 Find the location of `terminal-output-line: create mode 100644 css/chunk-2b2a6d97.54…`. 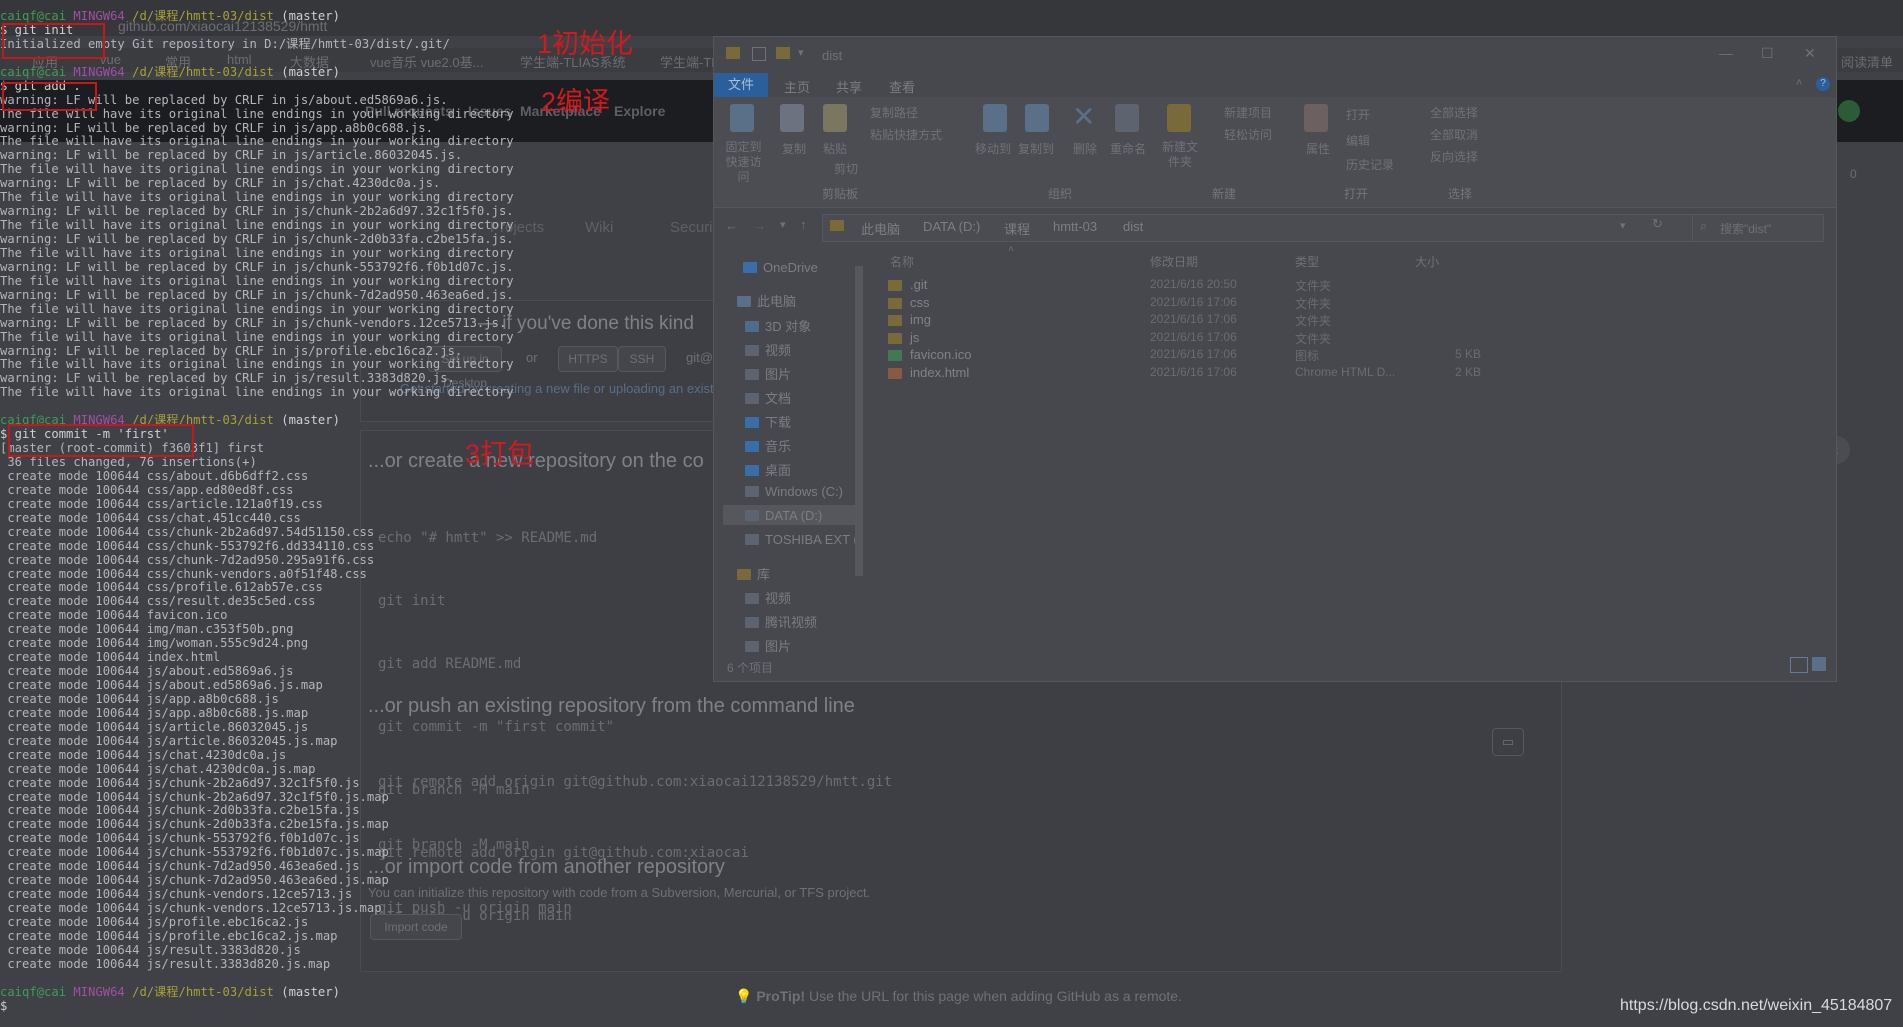

terminal-output-line: create mode 100644 css/chunk-2b2a6d97.54… is located at coordinates (187, 531).